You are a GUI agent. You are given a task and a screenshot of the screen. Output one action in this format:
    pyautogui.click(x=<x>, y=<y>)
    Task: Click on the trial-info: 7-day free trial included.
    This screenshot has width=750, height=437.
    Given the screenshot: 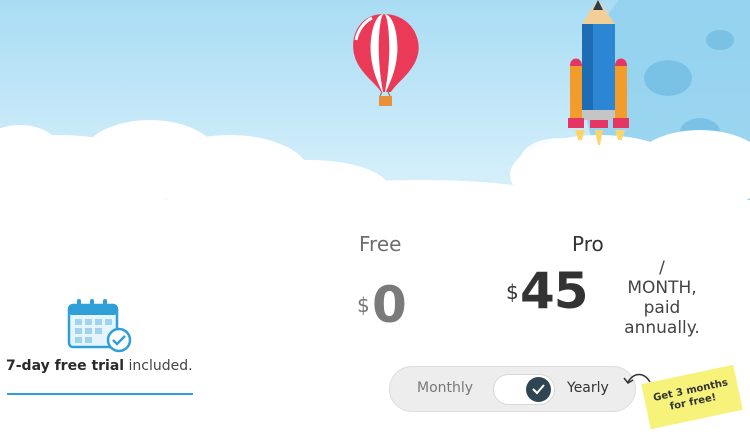 What is the action you would take?
    pyautogui.click(x=99, y=366)
    